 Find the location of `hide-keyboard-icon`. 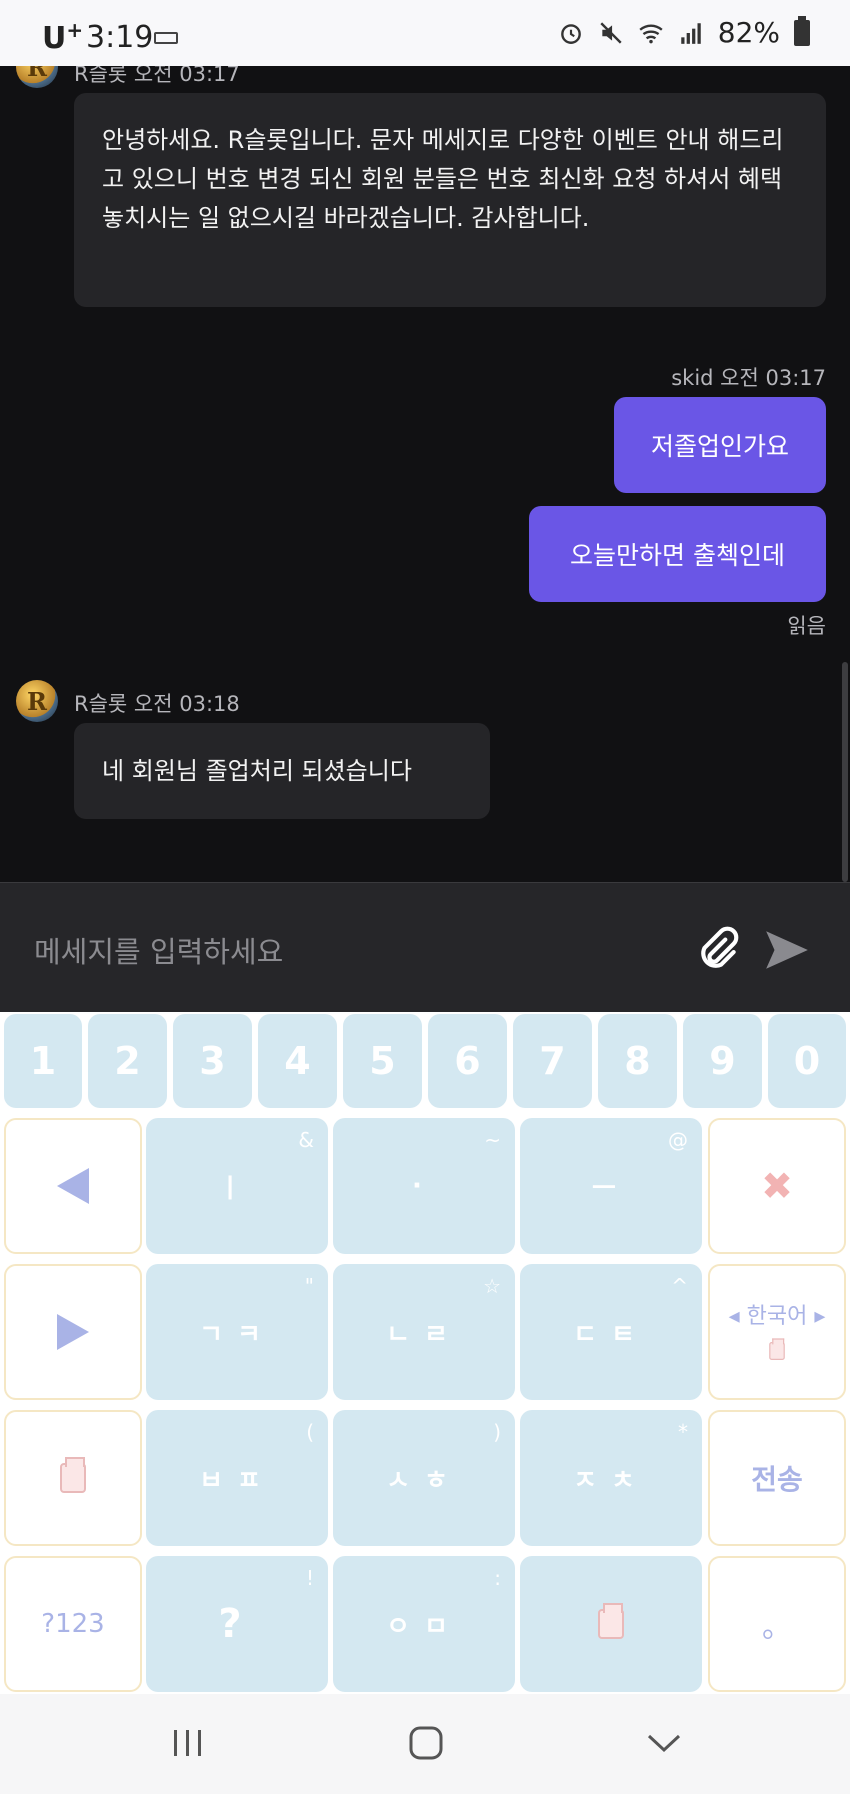

hide-keyboard-icon is located at coordinates (664, 1743).